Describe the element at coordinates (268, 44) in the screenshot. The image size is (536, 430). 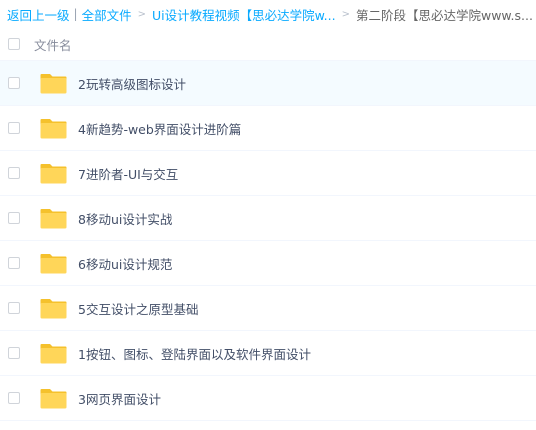
I see `list-header: 文件名` at that location.